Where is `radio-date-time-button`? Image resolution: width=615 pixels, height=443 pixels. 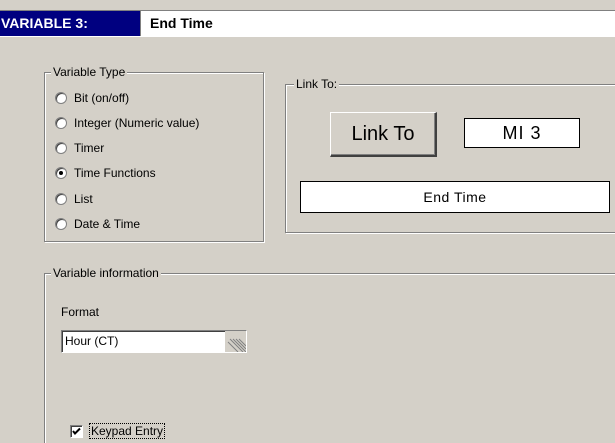 radio-date-time-button is located at coordinates (61, 224).